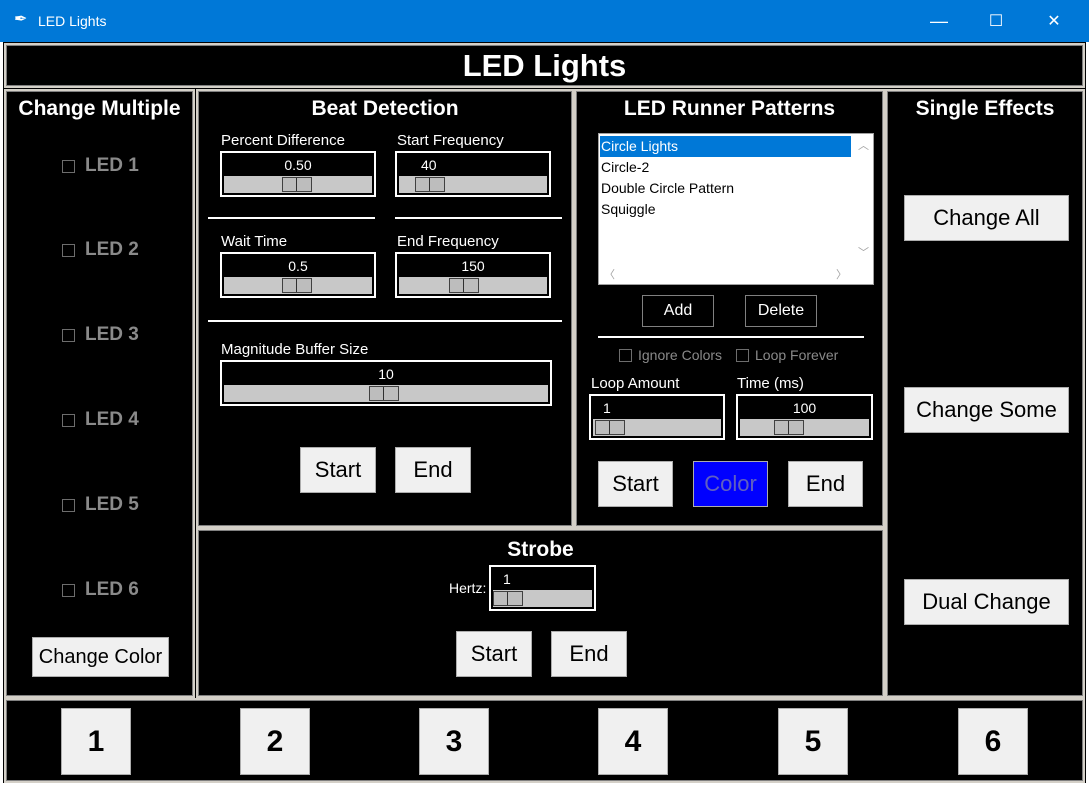 The height and width of the screenshot is (786, 1089). I want to click on slider-value: 40, so click(429, 165).